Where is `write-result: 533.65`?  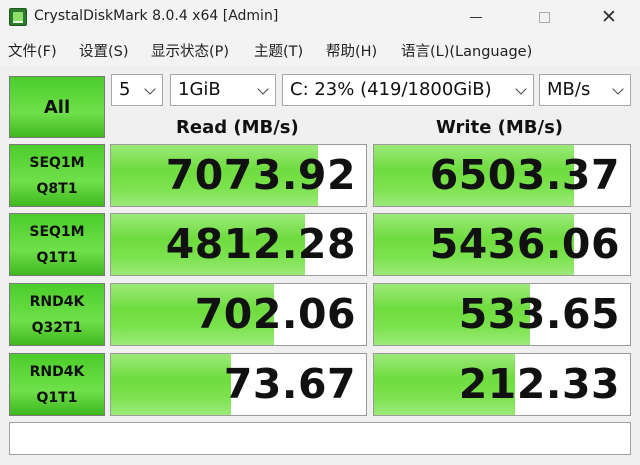 write-result: 533.65 is located at coordinates (502, 314).